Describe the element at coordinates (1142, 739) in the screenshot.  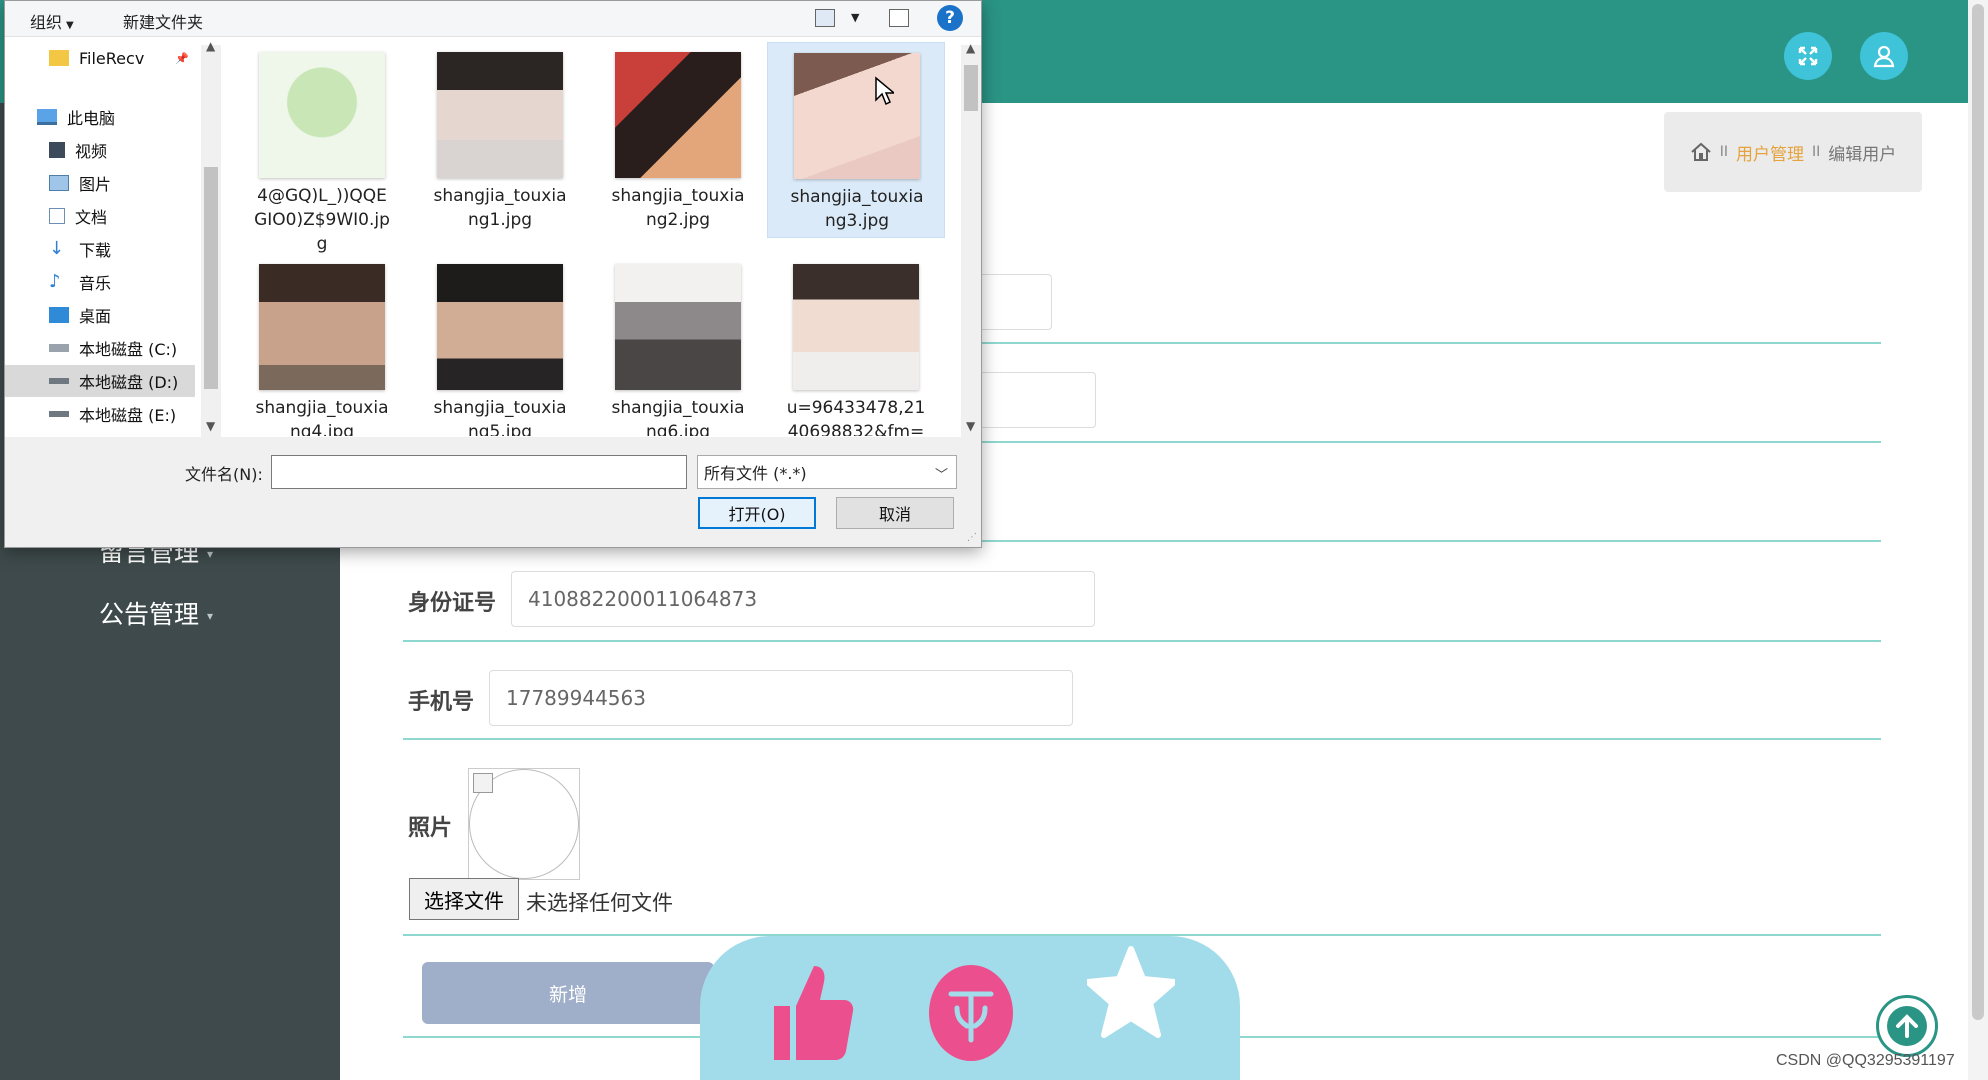
I see `divider` at that location.